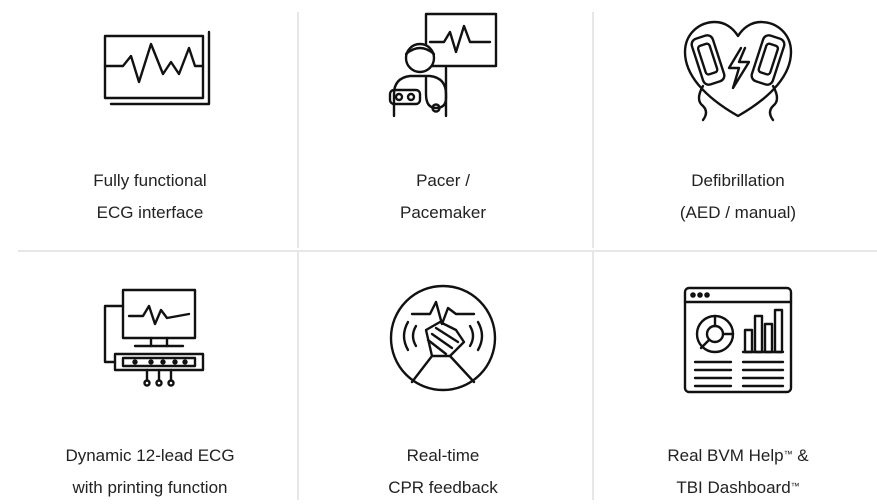 Image resolution: width=877 pixels, height=504 pixels. I want to click on pacer-doctor-icon, so click(443, 68).